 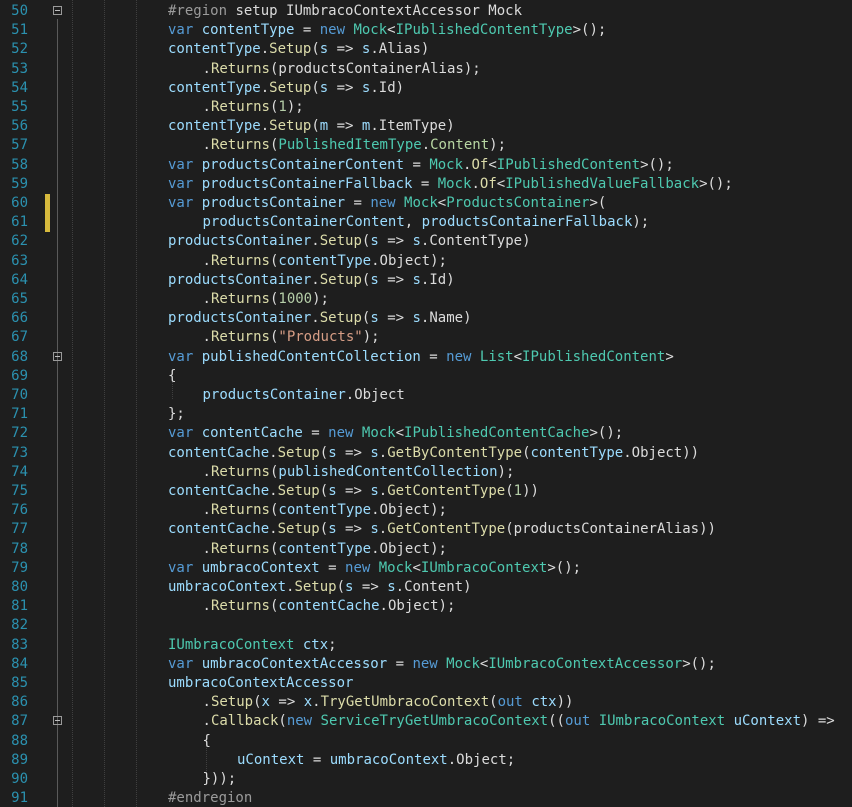 What do you see at coordinates (388, 471) in the screenshot?
I see `code-token: publishedContentCollection` at bounding box center [388, 471].